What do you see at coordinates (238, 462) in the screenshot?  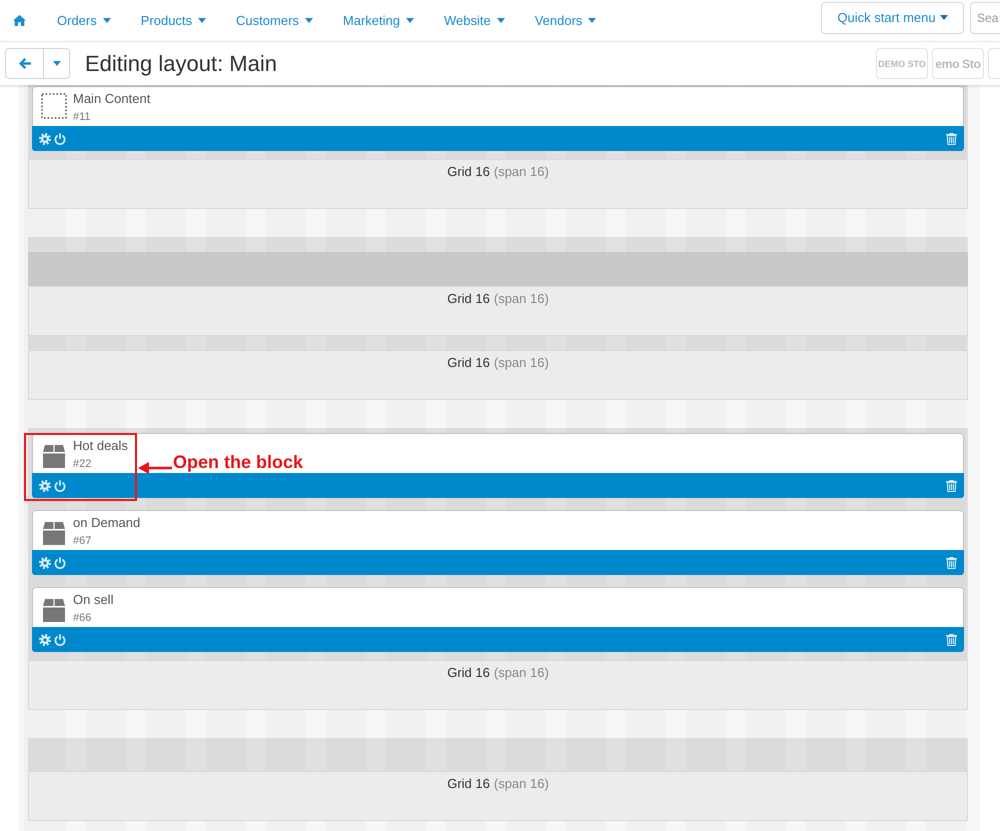 I see `callout-text: Open the block` at bounding box center [238, 462].